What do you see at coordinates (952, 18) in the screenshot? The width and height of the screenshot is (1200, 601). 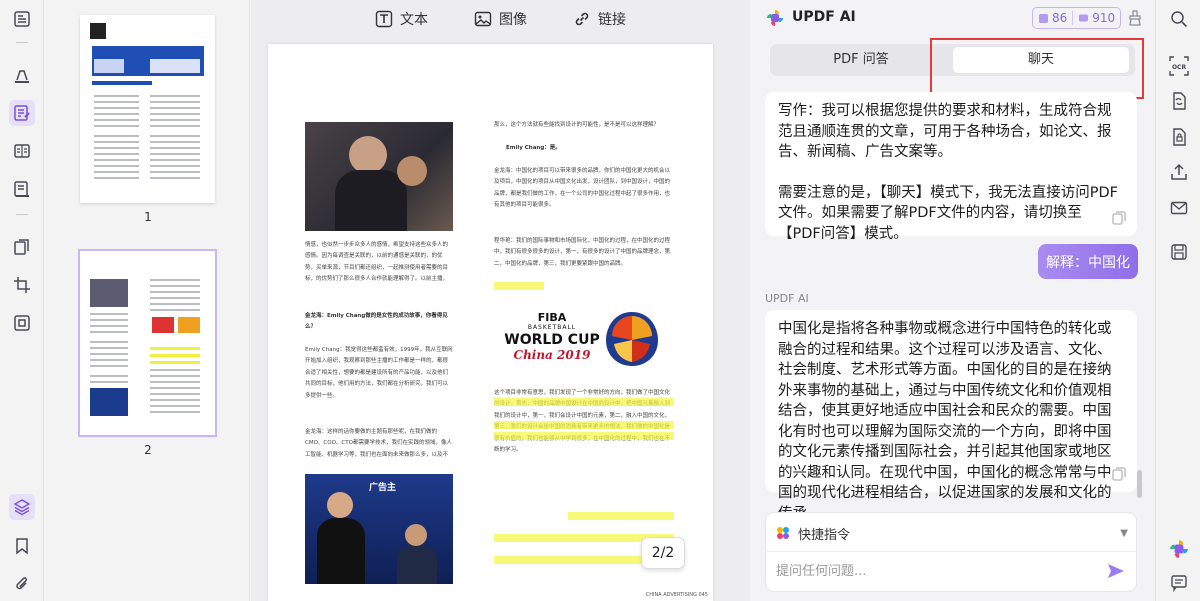 I see `ai-header: UPDF AI 86 910` at bounding box center [952, 18].